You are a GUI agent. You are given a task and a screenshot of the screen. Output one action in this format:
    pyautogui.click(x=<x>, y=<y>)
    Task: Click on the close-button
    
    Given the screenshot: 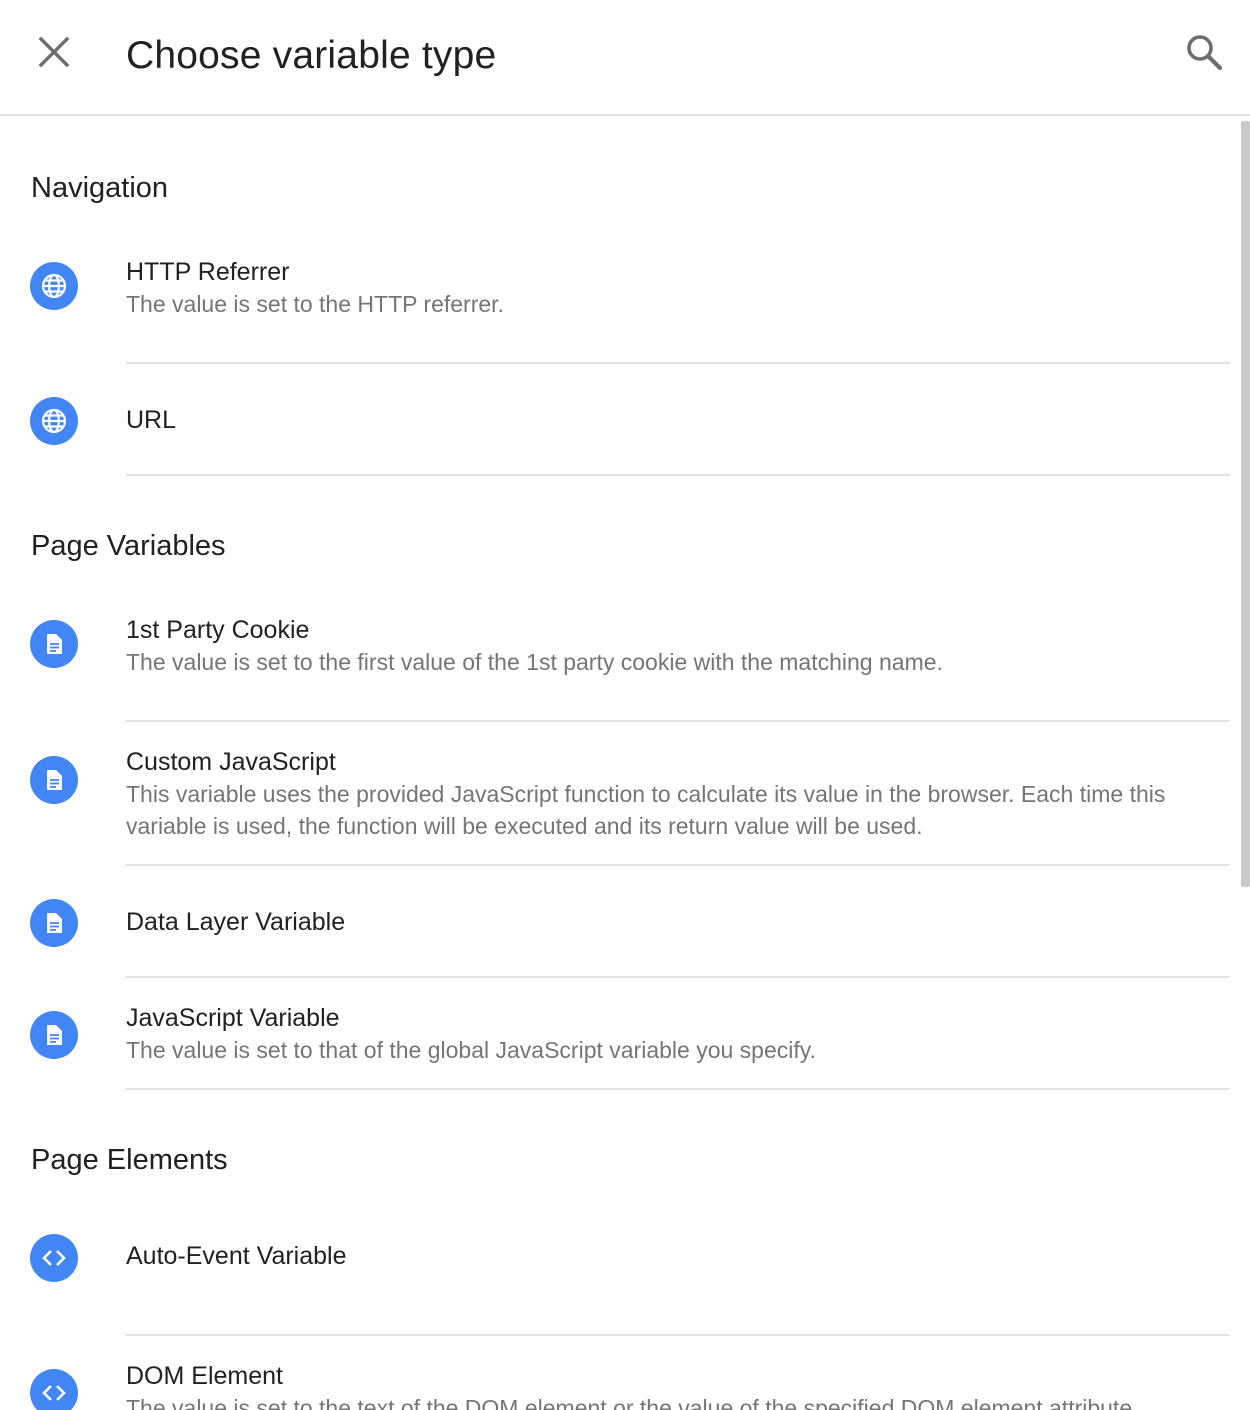 What is the action you would take?
    pyautogui.click(x=54, y=54)
    